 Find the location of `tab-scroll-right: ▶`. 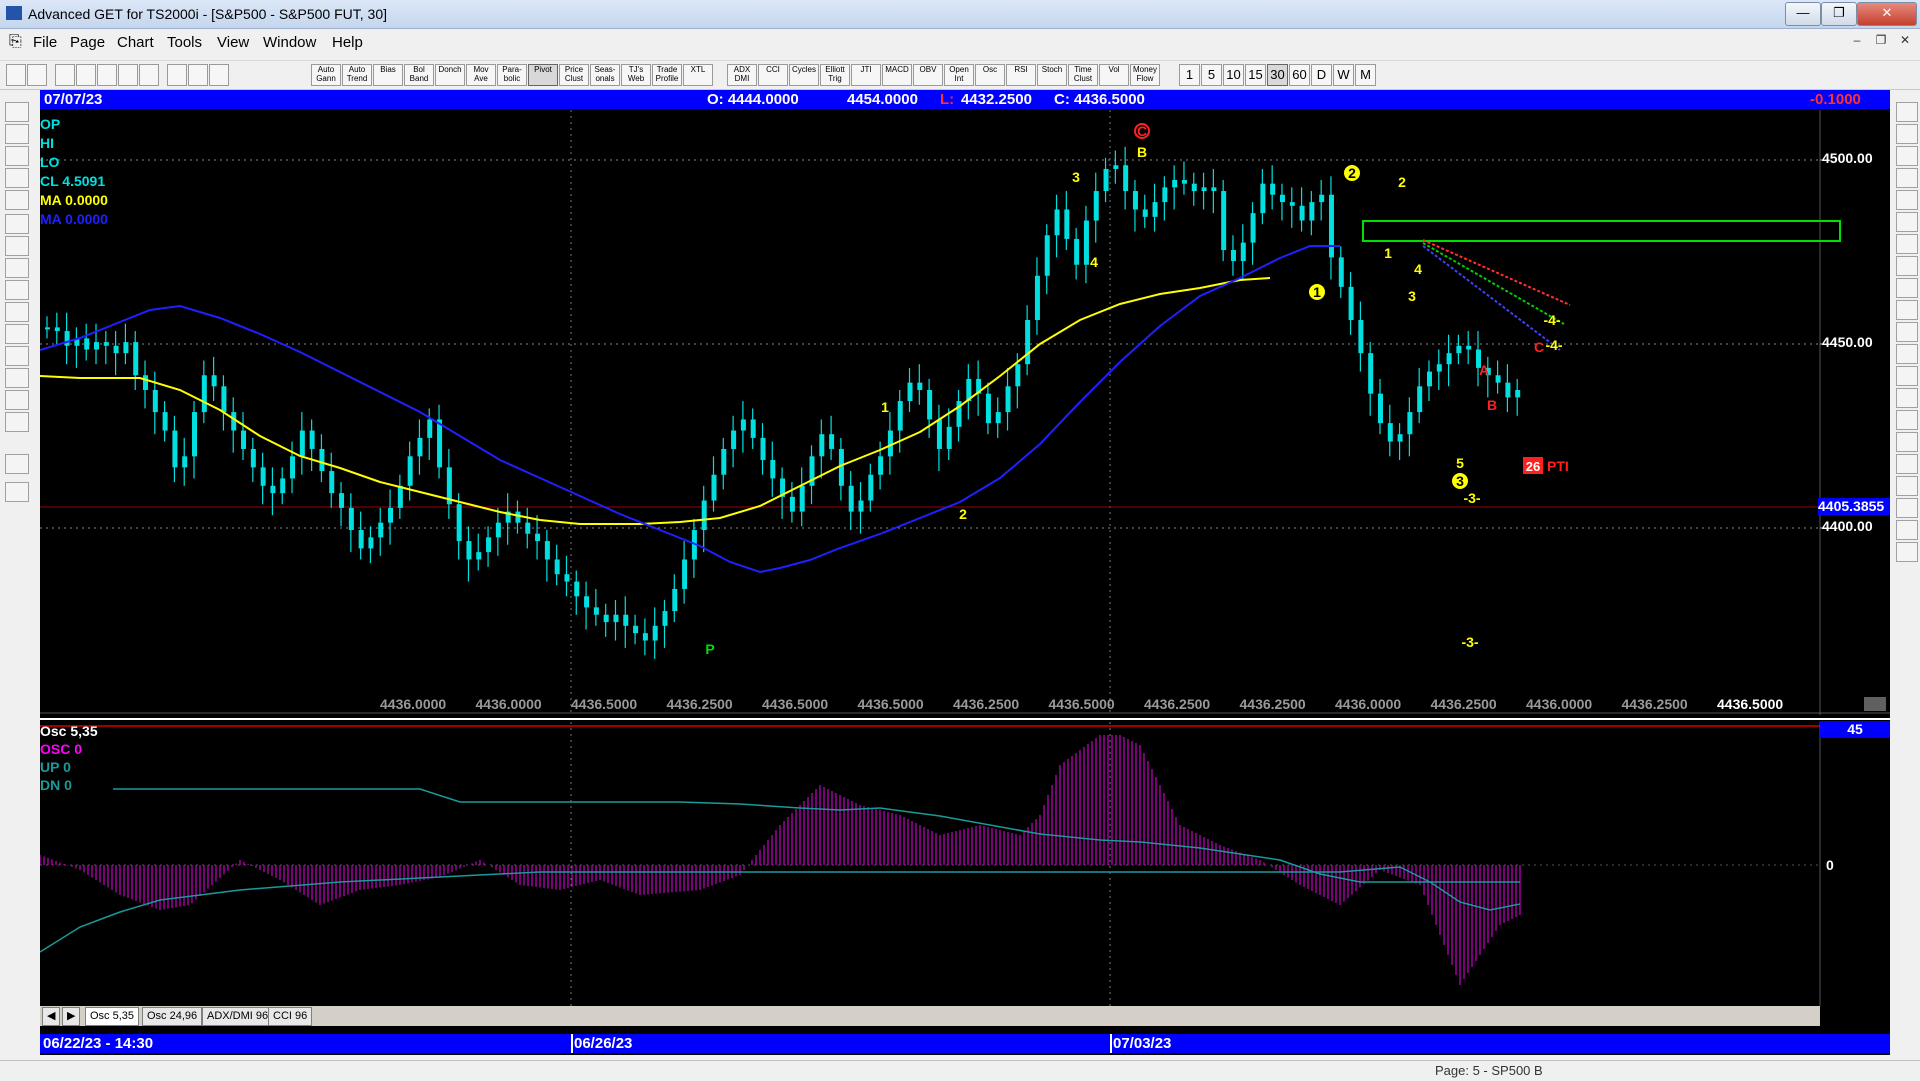

tab-scroll-right: ▶ is located at coordinates (71, 1016).